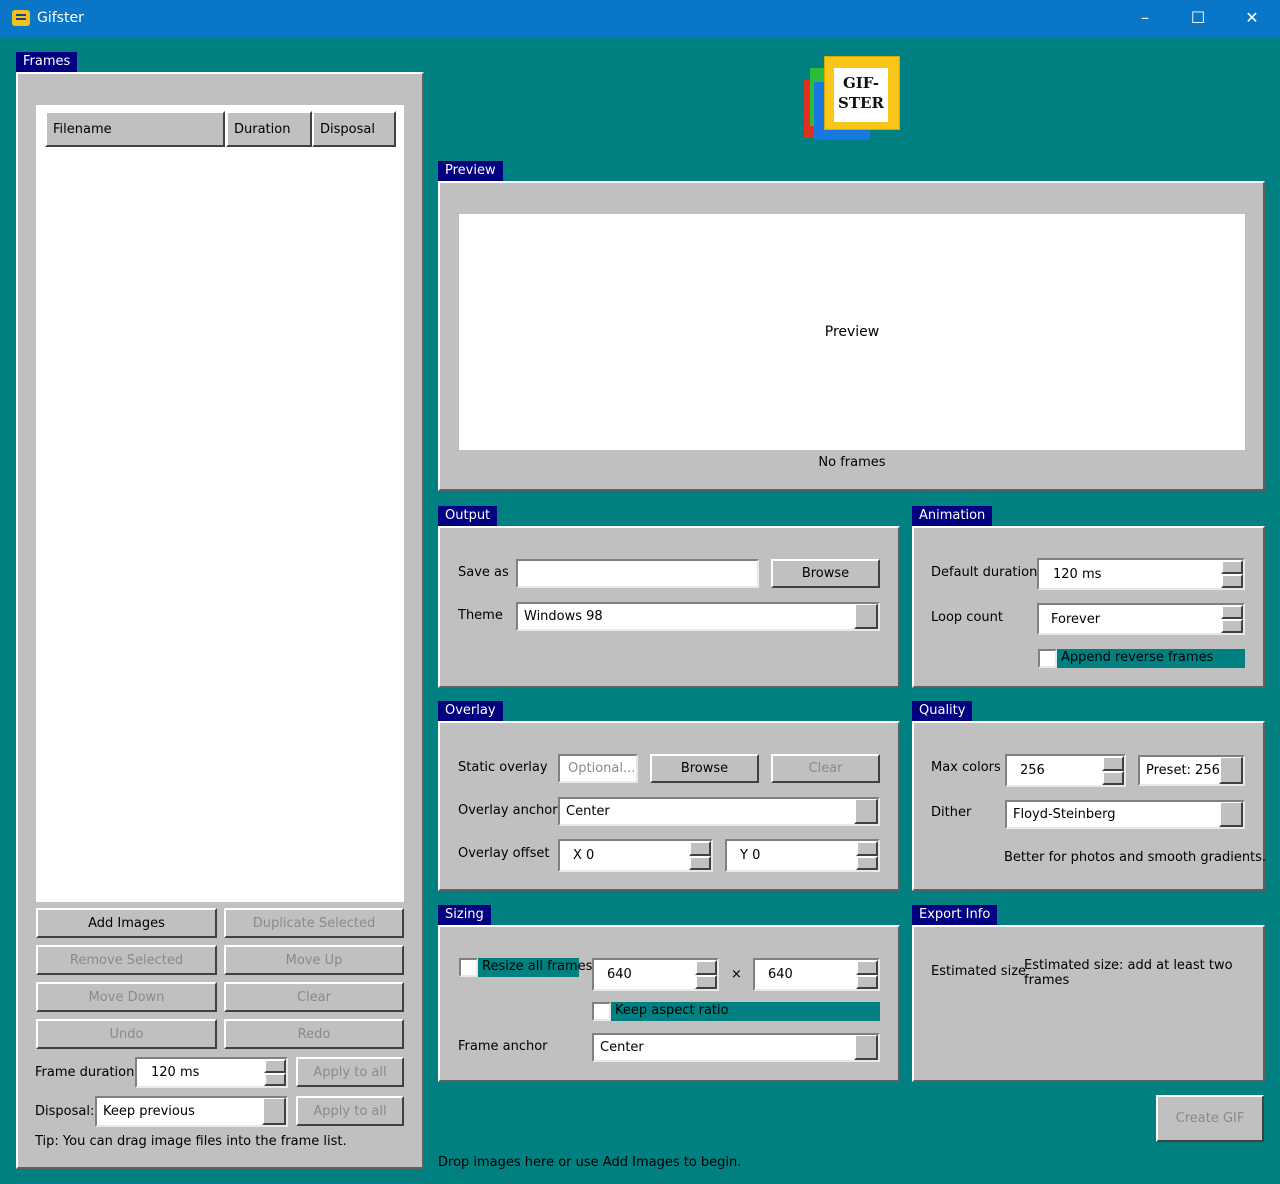 The width and height of the screenshot is (1280, 1184). What do you see at coordinates (503, 1046) in the screenshot?
I see `frame-anchor-label: Frame anchor` at bounding box center [503, 1046].